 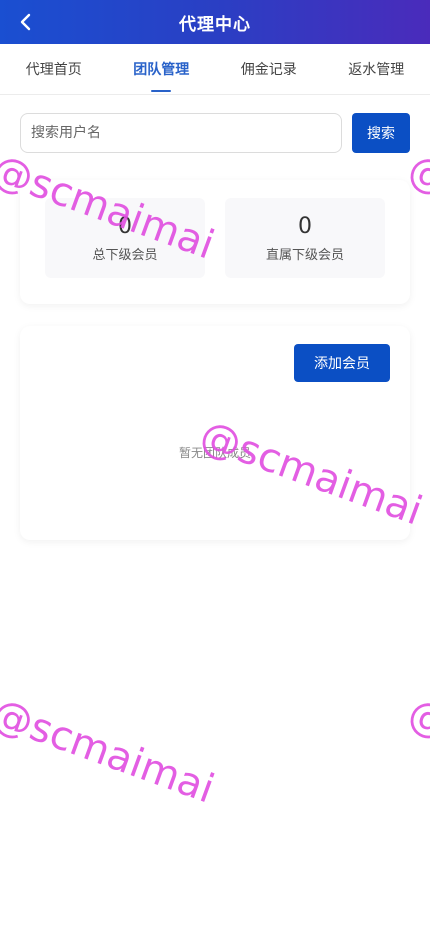 What do you see at coordinates (305, 226) in the screenshot?
I see `direct-members-value: 0` at bounding box center [305, 226].